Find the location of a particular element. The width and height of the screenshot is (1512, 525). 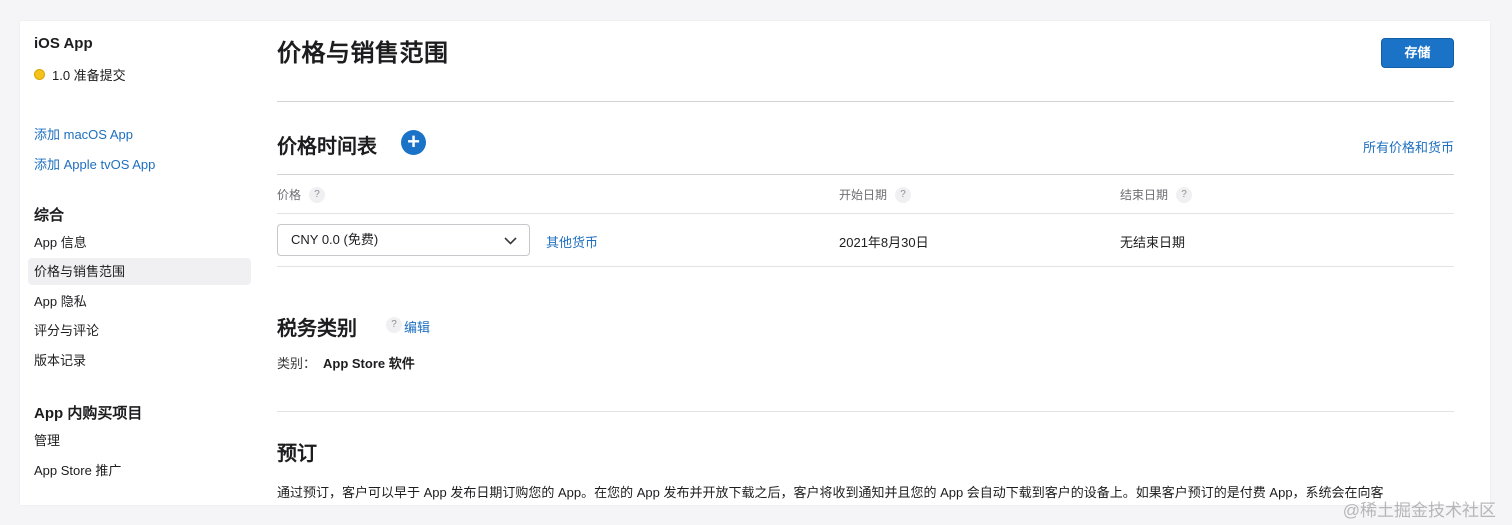

edit-tax-category-link: 编辑 is located at coordinates (417, 326).